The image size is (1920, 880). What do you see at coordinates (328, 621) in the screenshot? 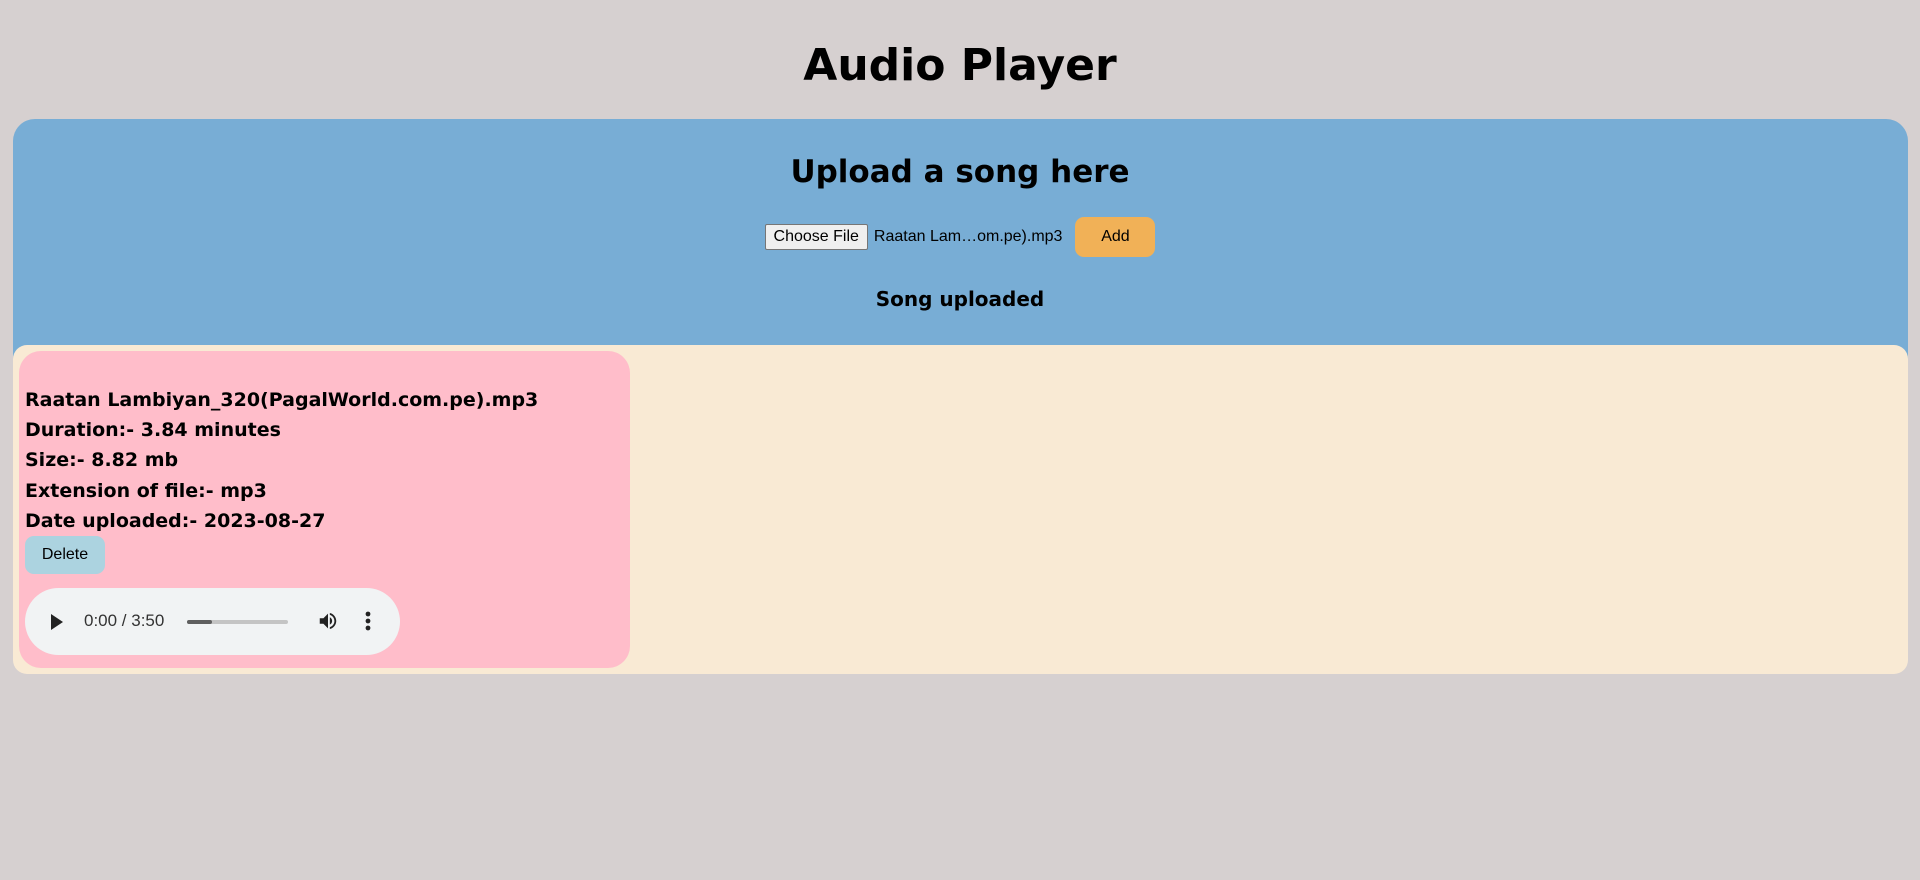
I see `volume-icon` at bounding box center [328, 621].